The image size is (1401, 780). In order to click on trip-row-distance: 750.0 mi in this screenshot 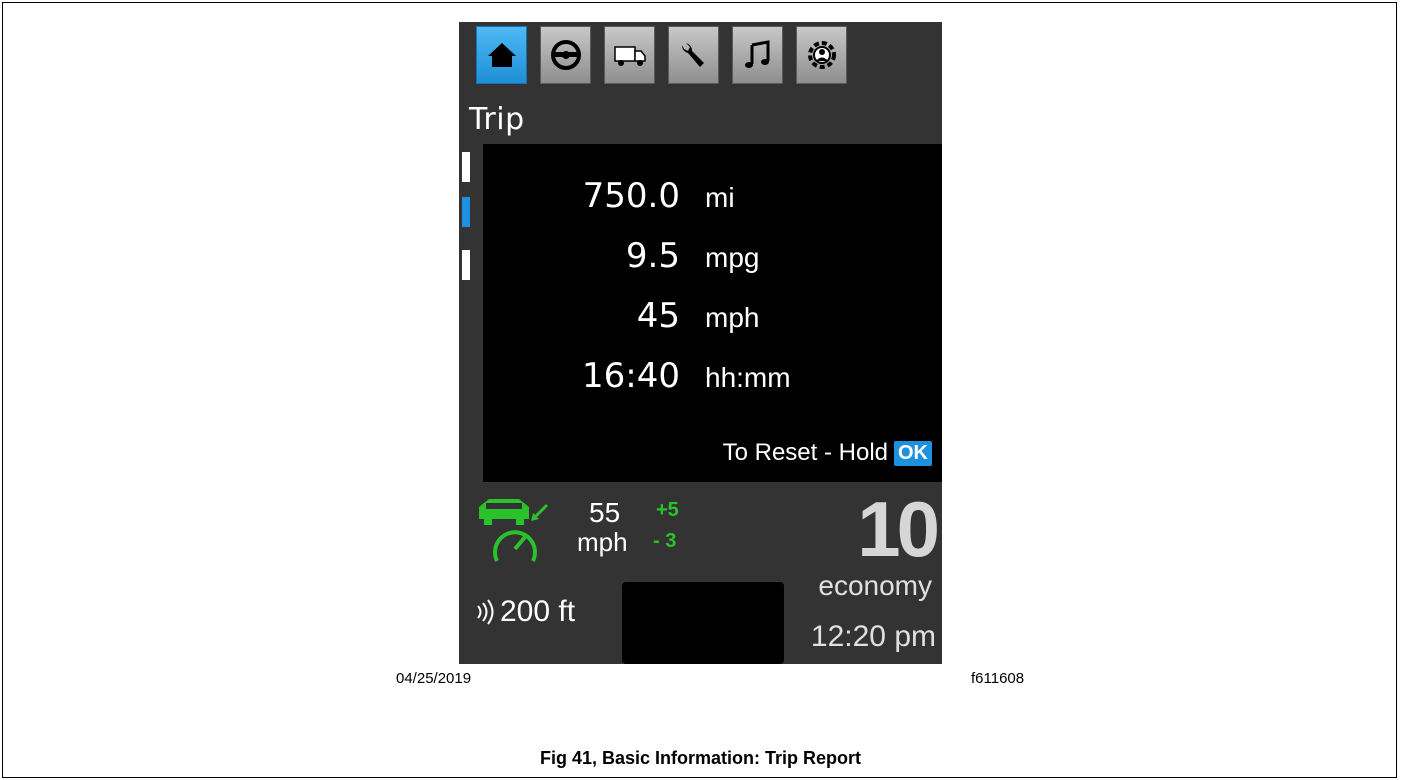, I will do `click(712, 199)`.